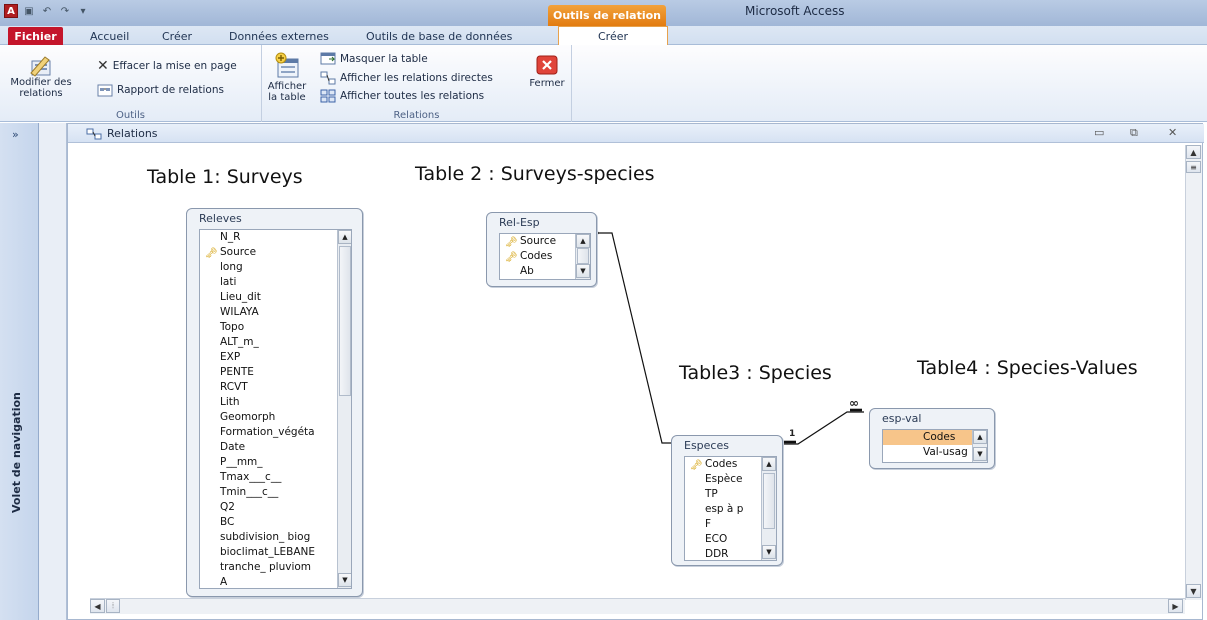 The image size is (1207, 620). What do you see at coordinates (613, 36) in the screenshot?
I see `tab-creer-relation: Créer` at bounding box center [613, 36].